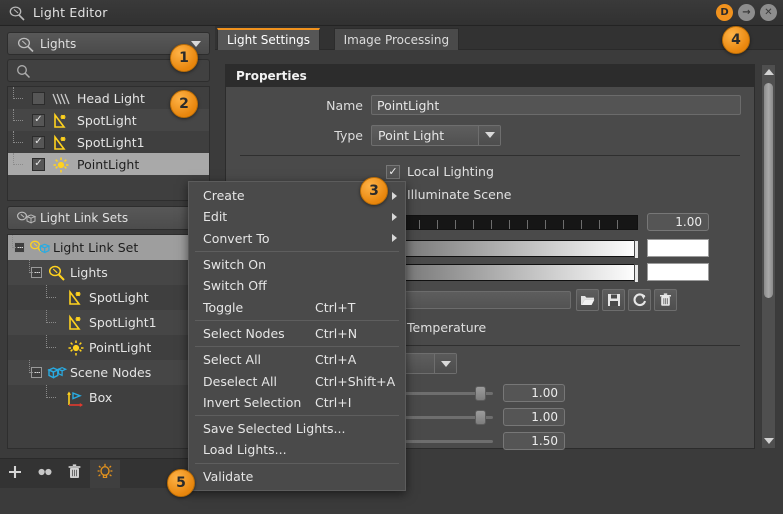  I want to click on callout-badge-3: 3, so click(374, 191).